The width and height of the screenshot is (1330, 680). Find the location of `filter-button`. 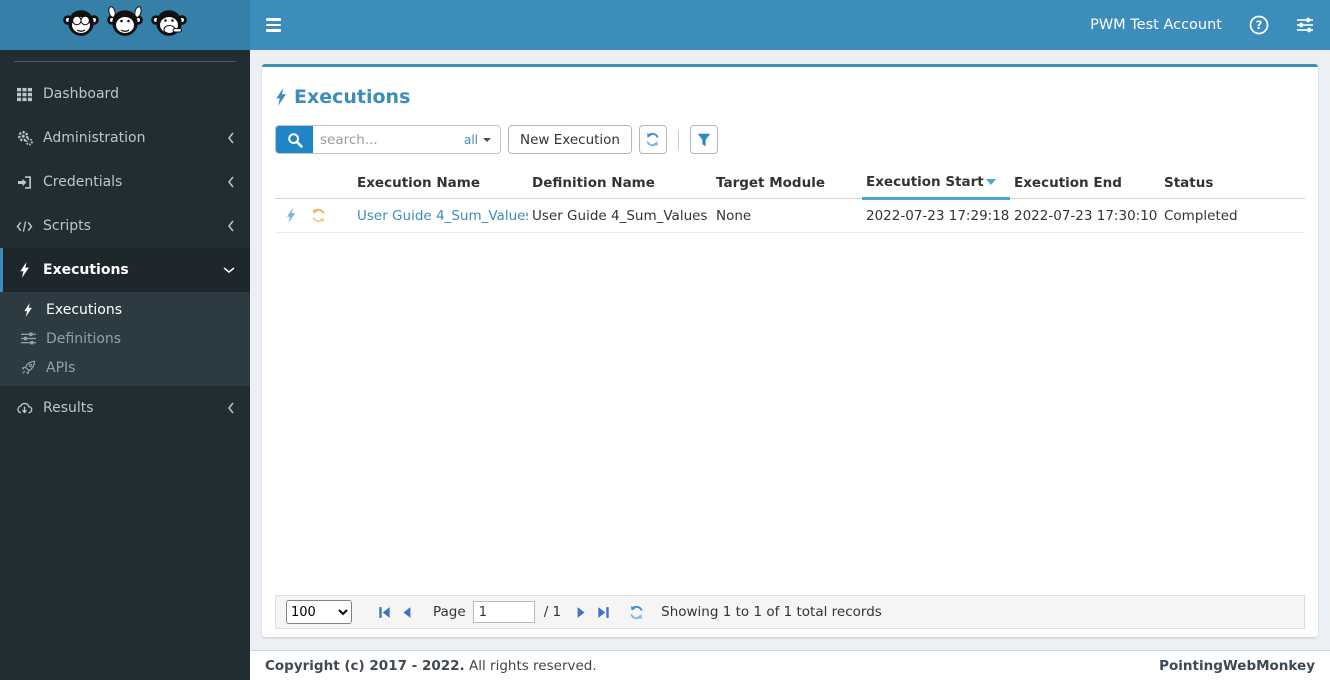

filter-button is located at coordinates (703, 139).